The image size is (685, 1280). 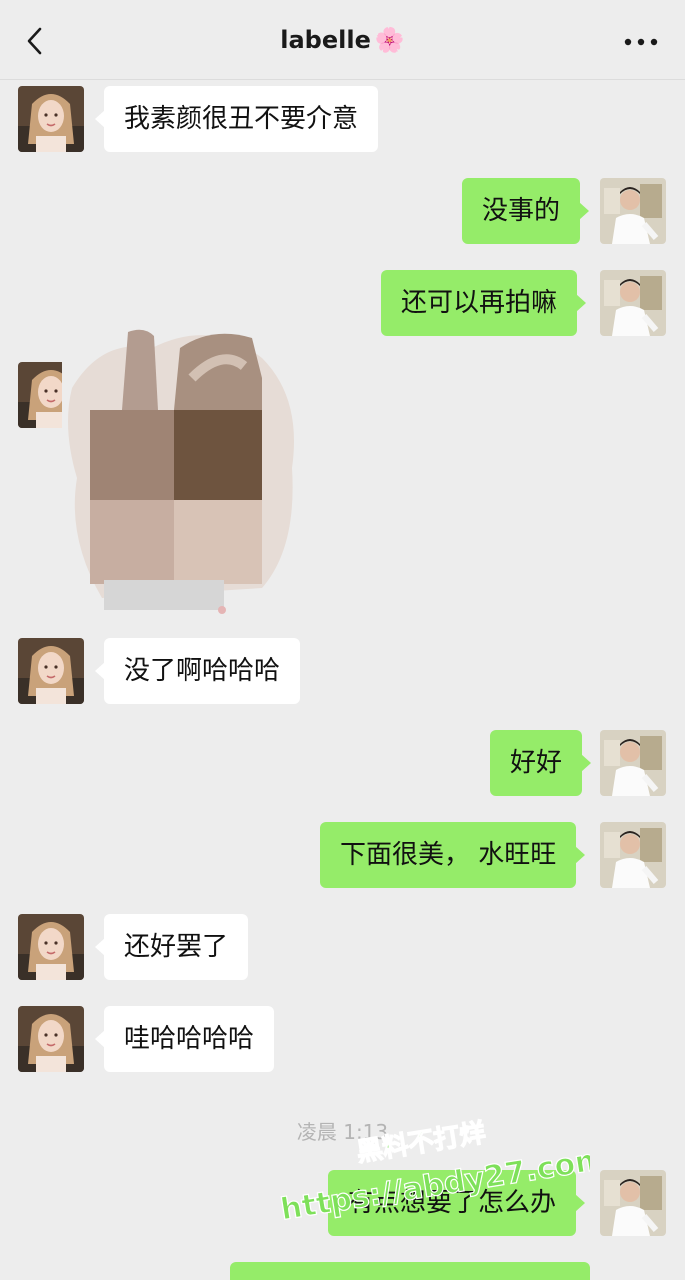 I want to click on message-bubble-outgoing: 下面很美， 水旺旺, so click(x=453, y=855).